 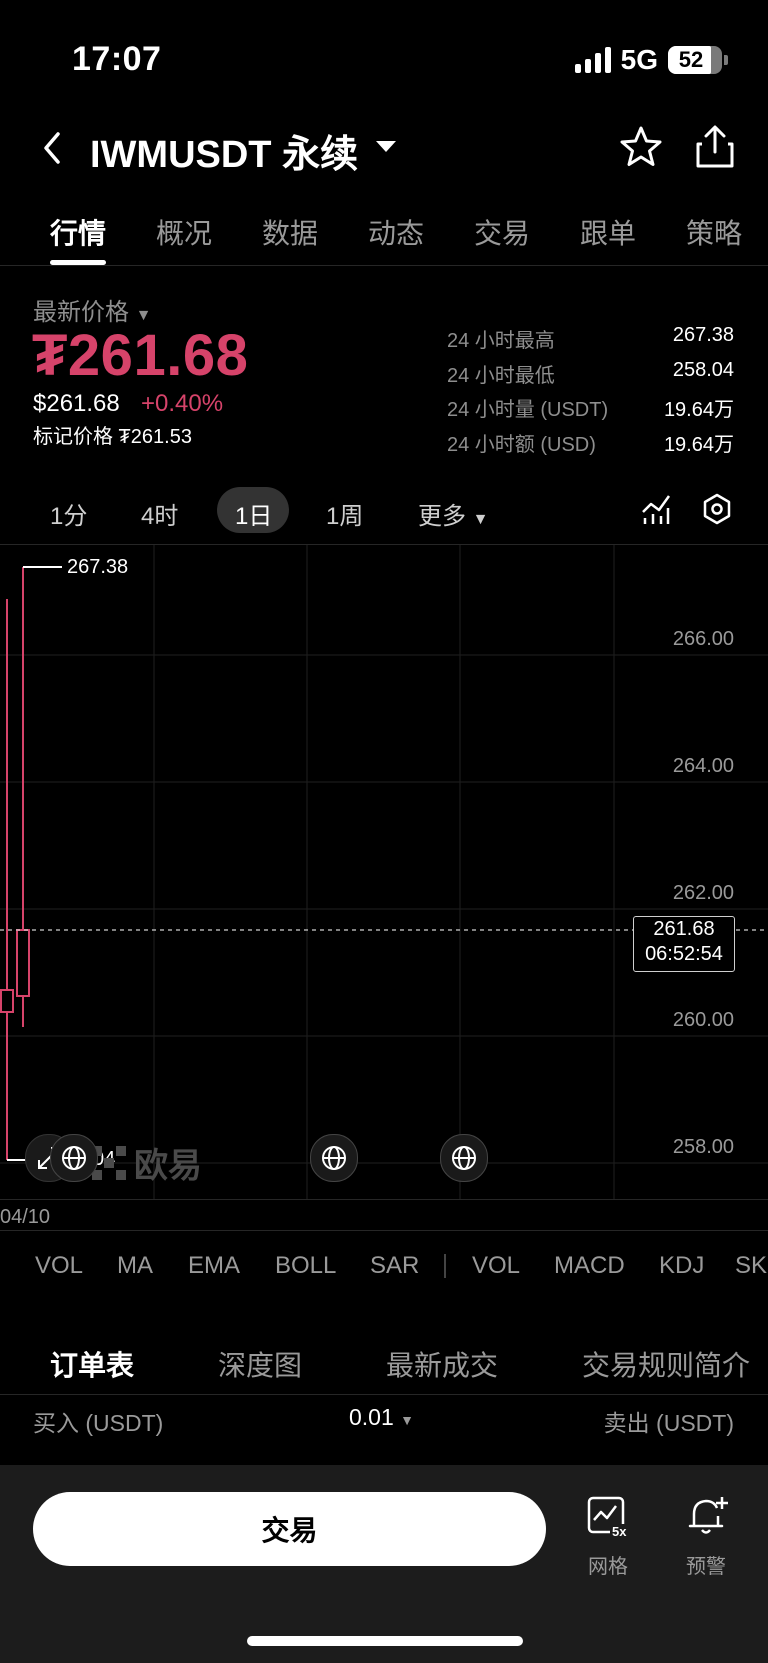 What do you see at coordinates (76, 403) in the screenshot?
I see `usd-price: $261.68` at bounding box center [76, 403].